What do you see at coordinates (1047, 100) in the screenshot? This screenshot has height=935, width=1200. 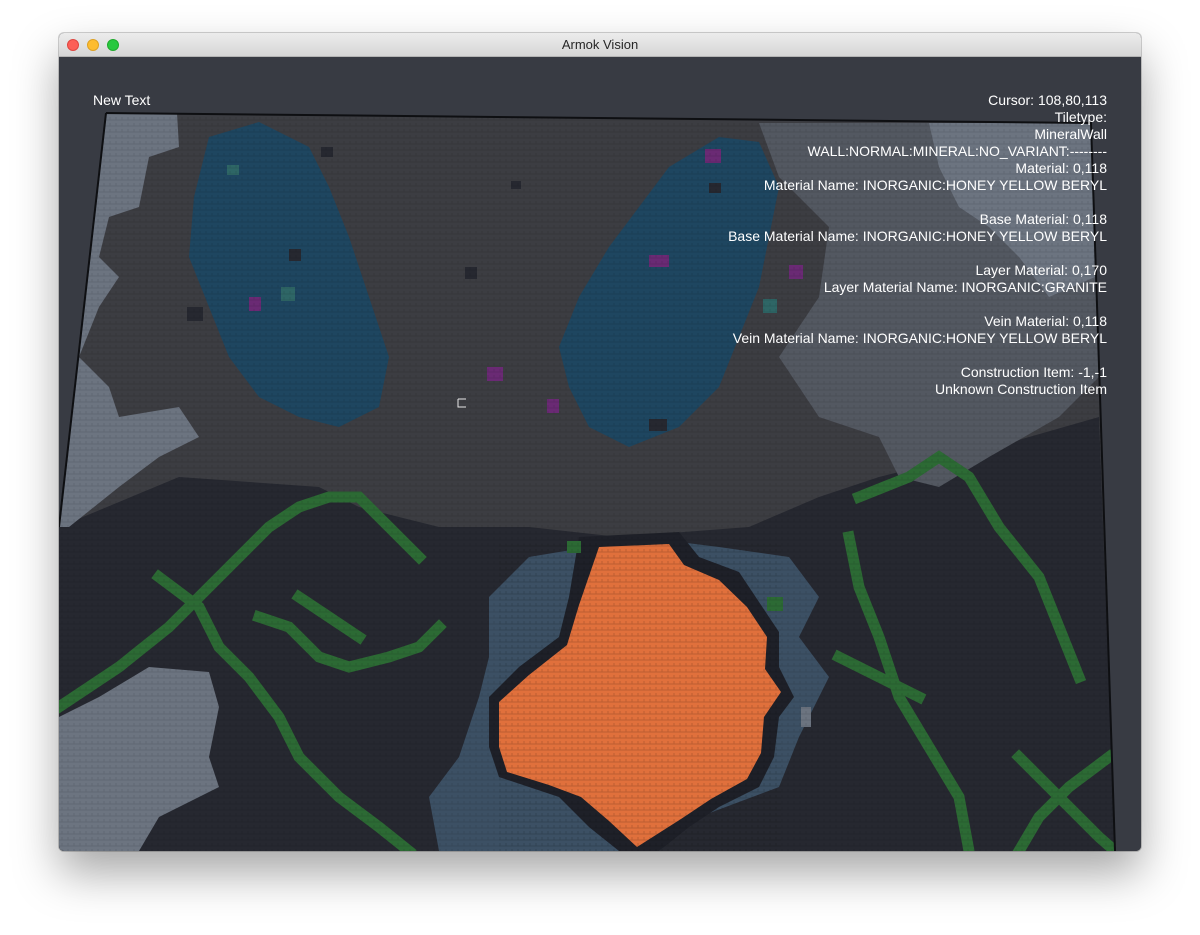 I see `cursor-readout: Cursor: 108,80,113` at bounding box center [1047, 100].